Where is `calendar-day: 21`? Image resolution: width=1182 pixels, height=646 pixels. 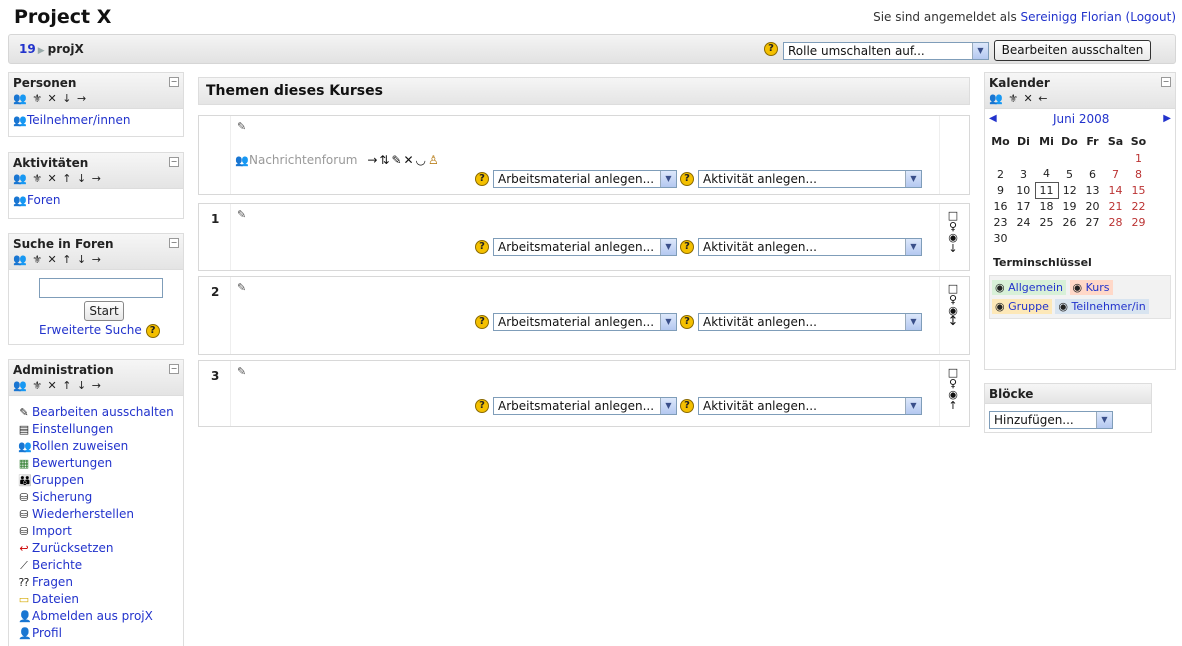 calendar-day: 21 is located at coordinates (1115, 206).